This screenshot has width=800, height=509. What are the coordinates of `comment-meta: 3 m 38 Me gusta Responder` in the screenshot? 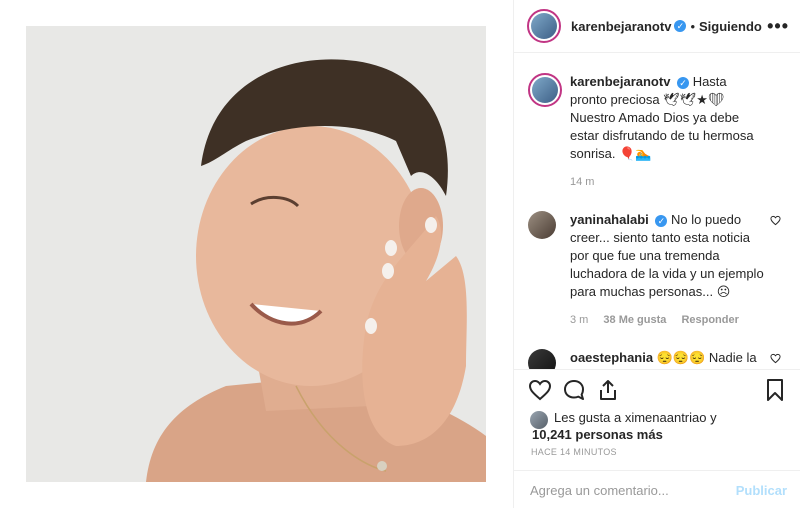 It's located at (667, 320).